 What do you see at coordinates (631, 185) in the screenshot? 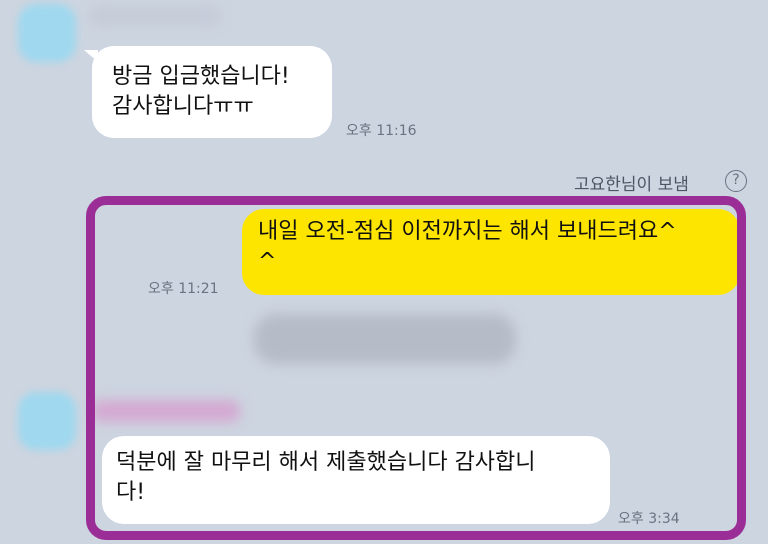
I see `sent-by-label: 고요한님이 보냄` at bounding box center [631, 185].